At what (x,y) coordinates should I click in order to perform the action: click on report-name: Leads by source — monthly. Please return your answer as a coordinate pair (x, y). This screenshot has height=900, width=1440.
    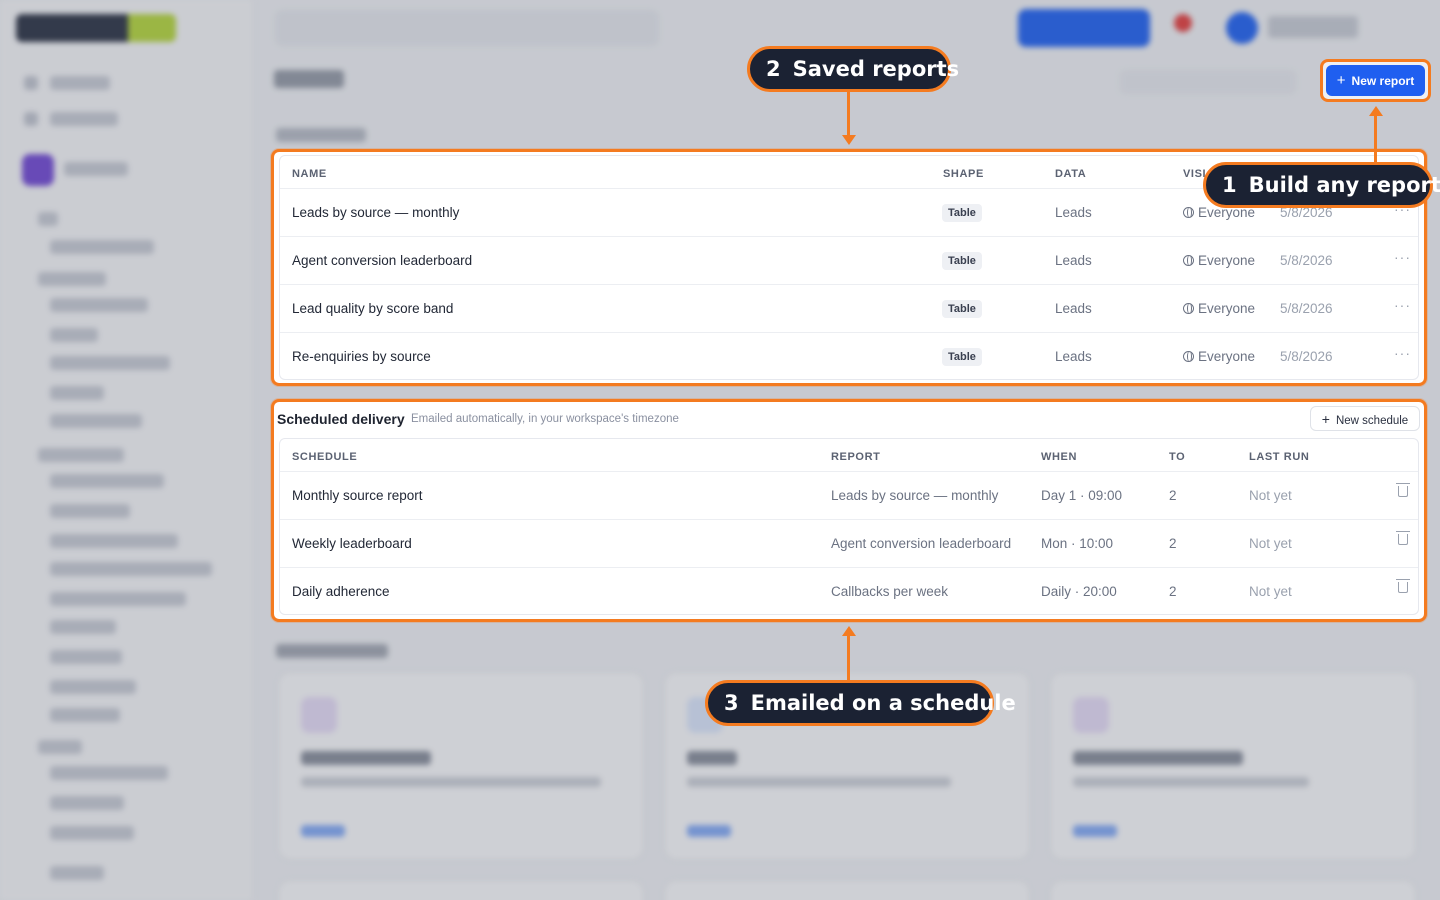
    Looking at the image, I should click on (375, 212).